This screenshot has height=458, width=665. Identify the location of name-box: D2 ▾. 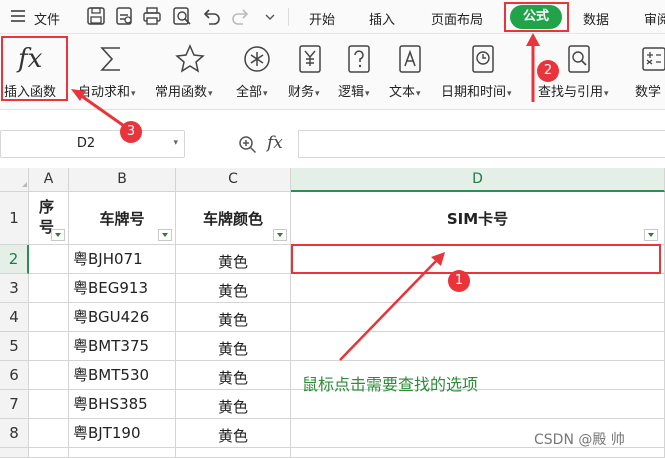
(92, 144).